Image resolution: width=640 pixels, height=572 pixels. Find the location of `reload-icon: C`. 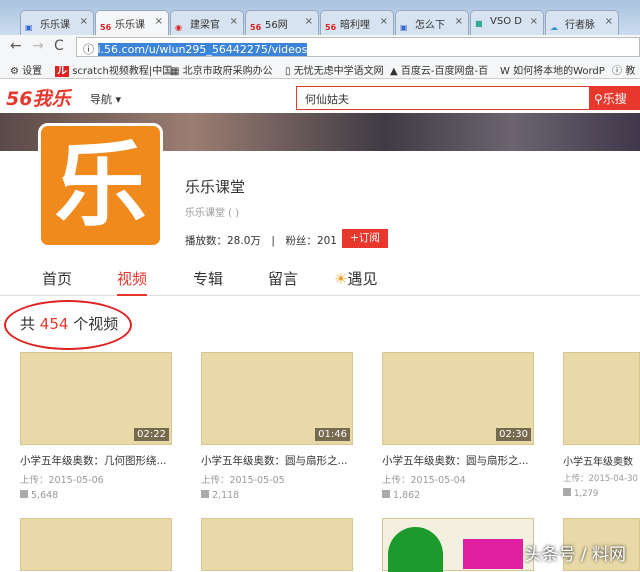

reload-icon: C is located at coordinates (59, 46).